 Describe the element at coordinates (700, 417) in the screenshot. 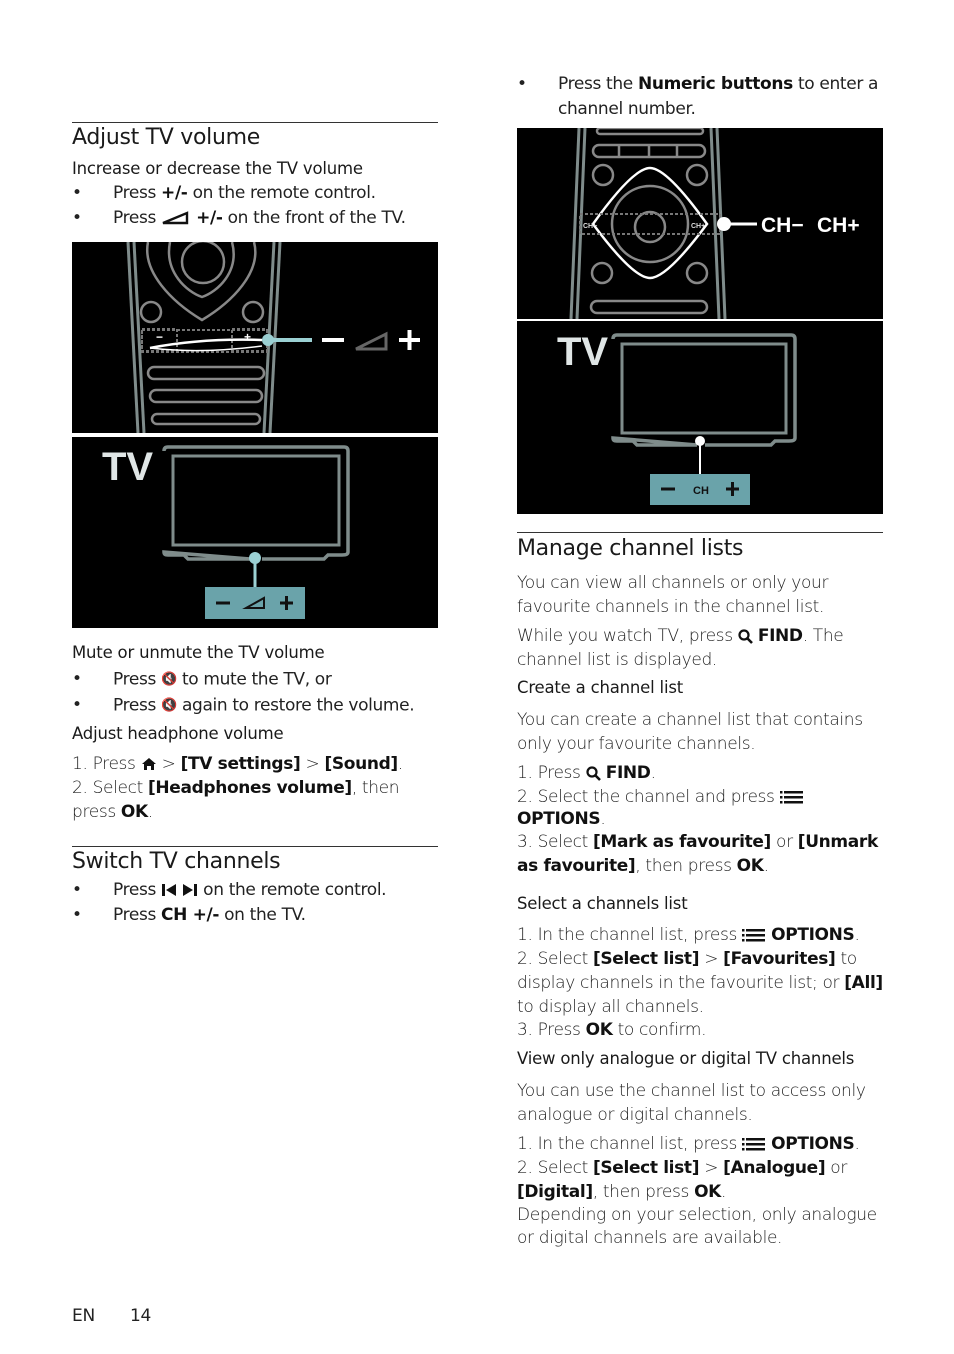

I see `tv-channels-illustration: TV CH` at that location.